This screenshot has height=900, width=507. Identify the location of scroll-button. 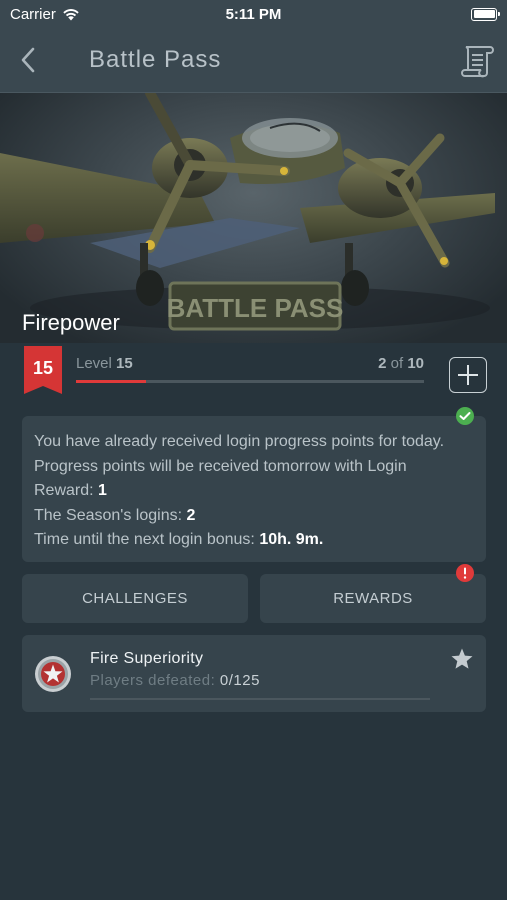
(477, 61).